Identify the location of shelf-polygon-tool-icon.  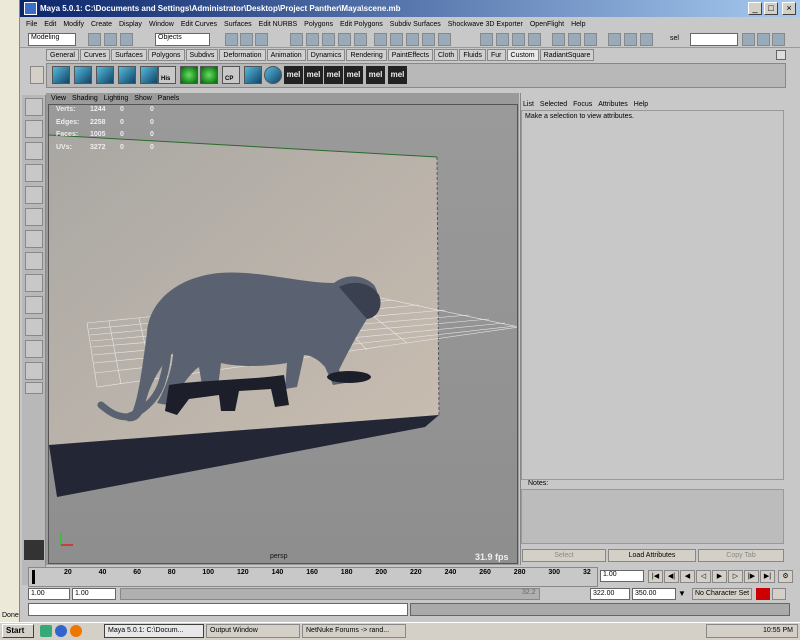
(83, 75).